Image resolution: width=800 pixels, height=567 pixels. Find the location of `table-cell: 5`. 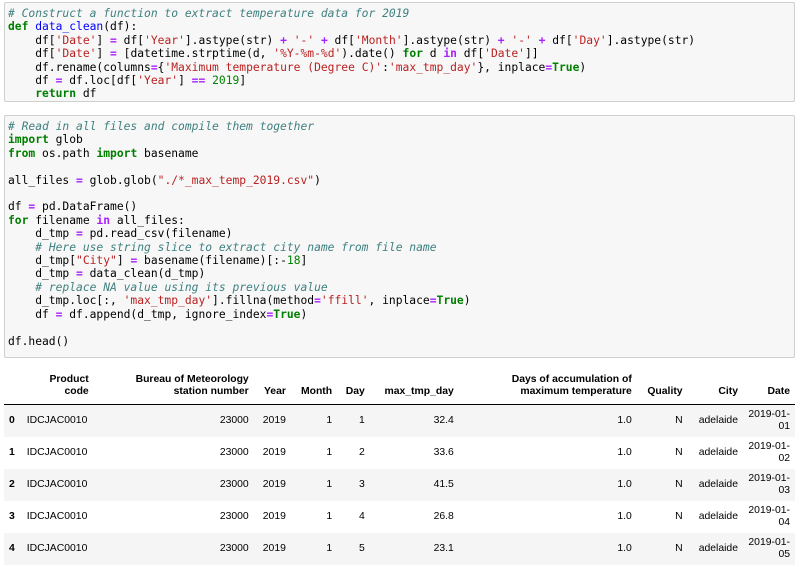

table-cell: 5 is located at coordinates (361, 548).